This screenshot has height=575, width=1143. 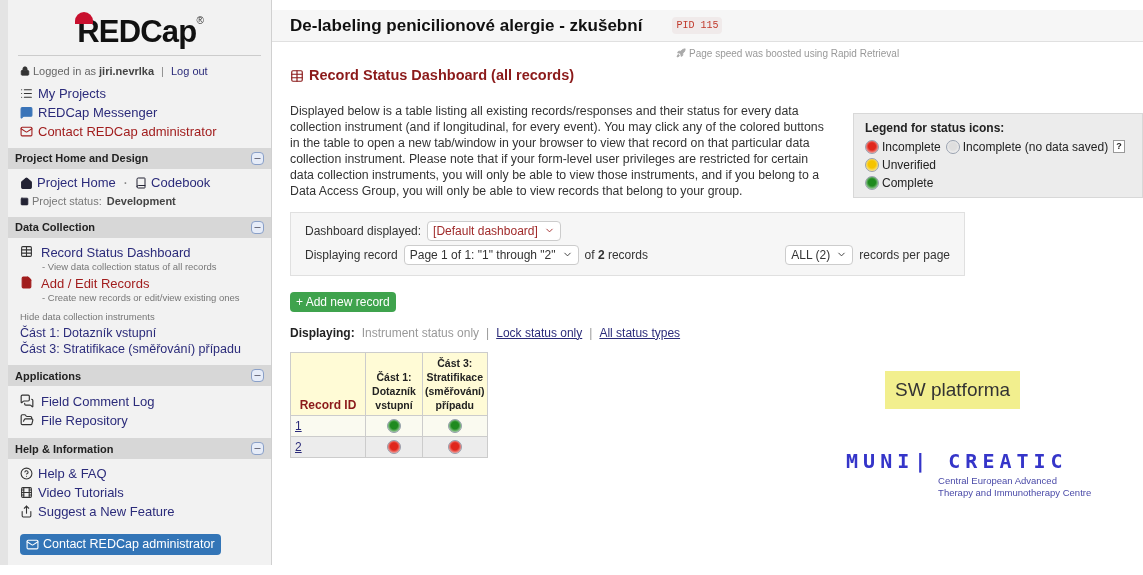 What do you see at coordinates (26, 112) in the screenshot?
I see `chat-icon` at bounding box center [26, 112].